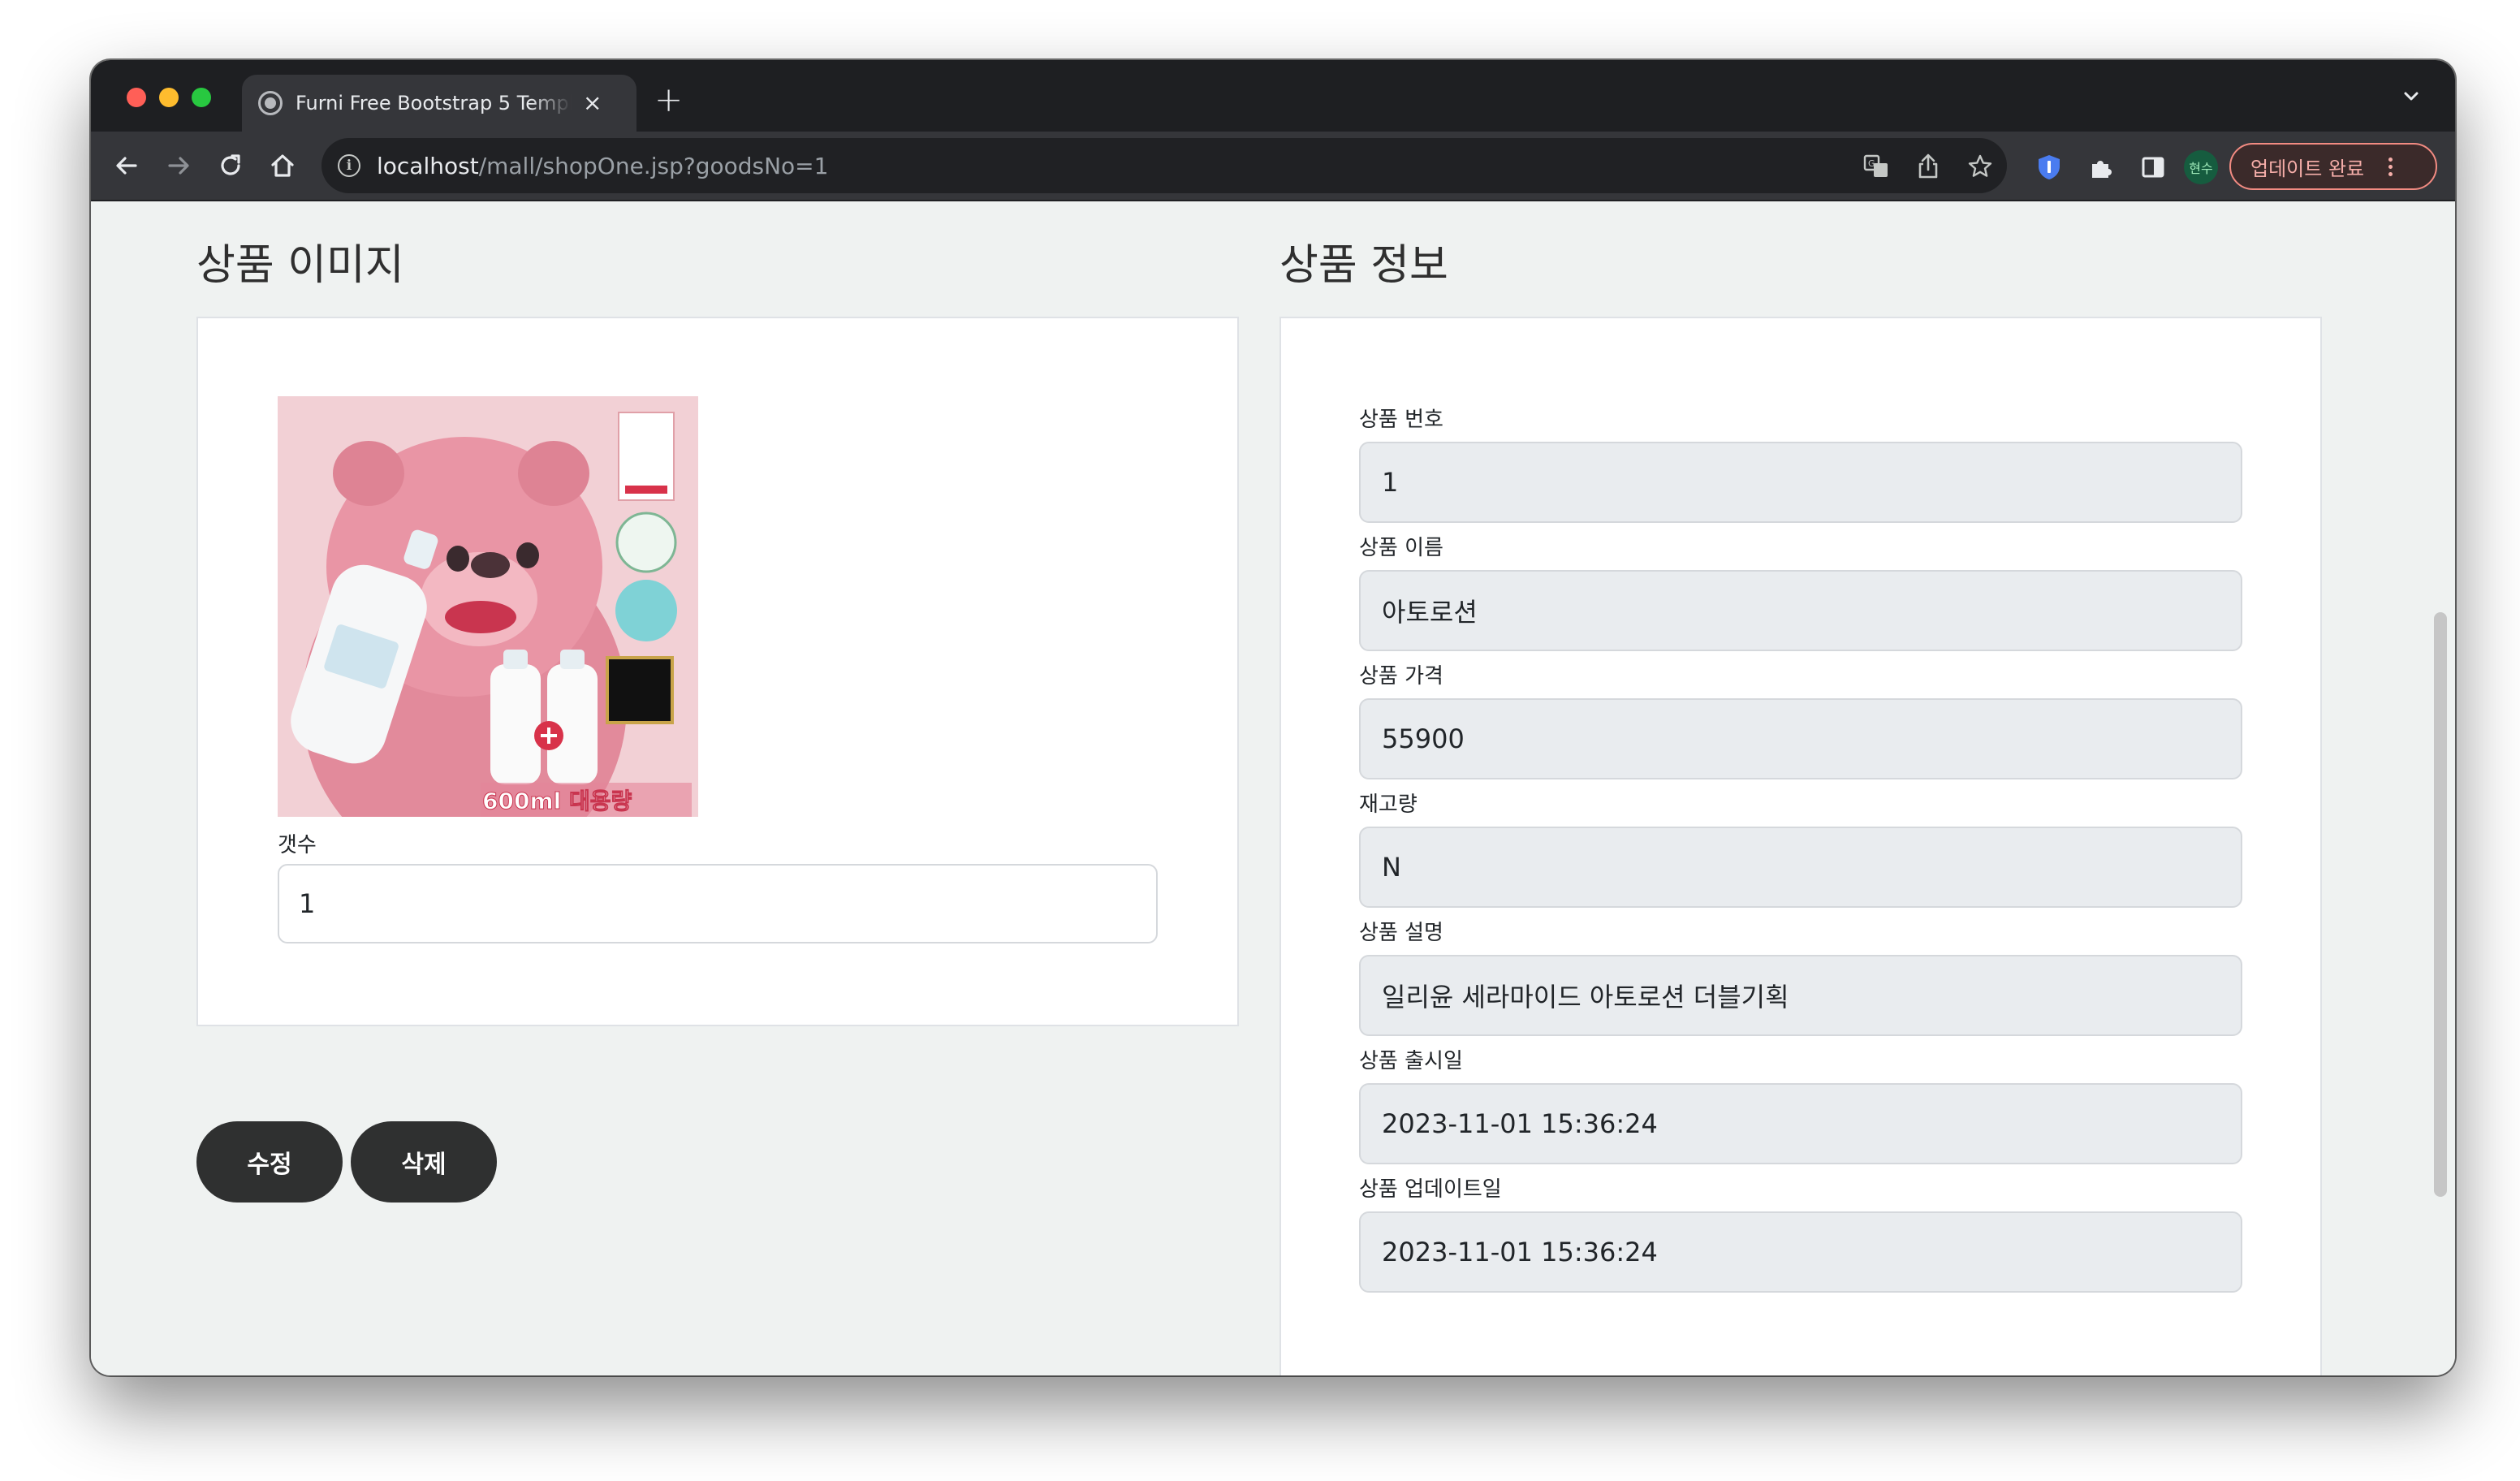 This screenshot has height=1481, width=2520. Describe the element at coordinates (1801, 482) in the screenshot. I see `goods-no-field: 1` at that location.